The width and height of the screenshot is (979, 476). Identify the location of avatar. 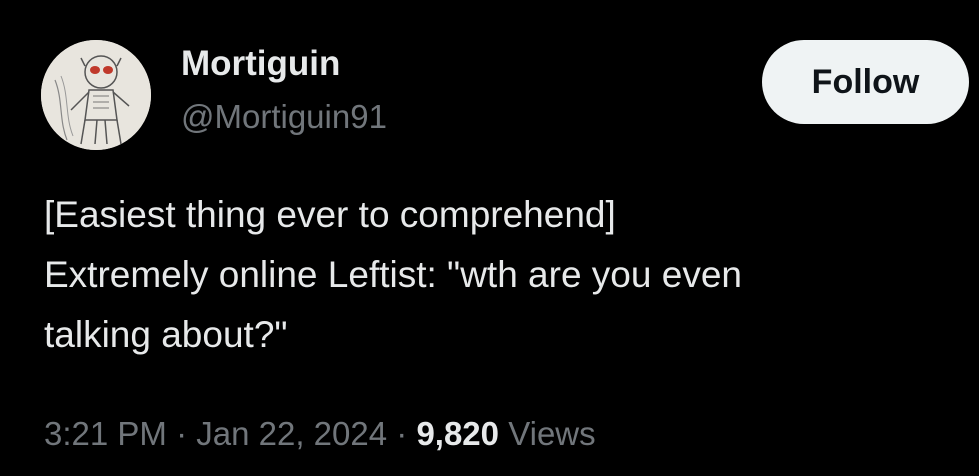
(96, 95).